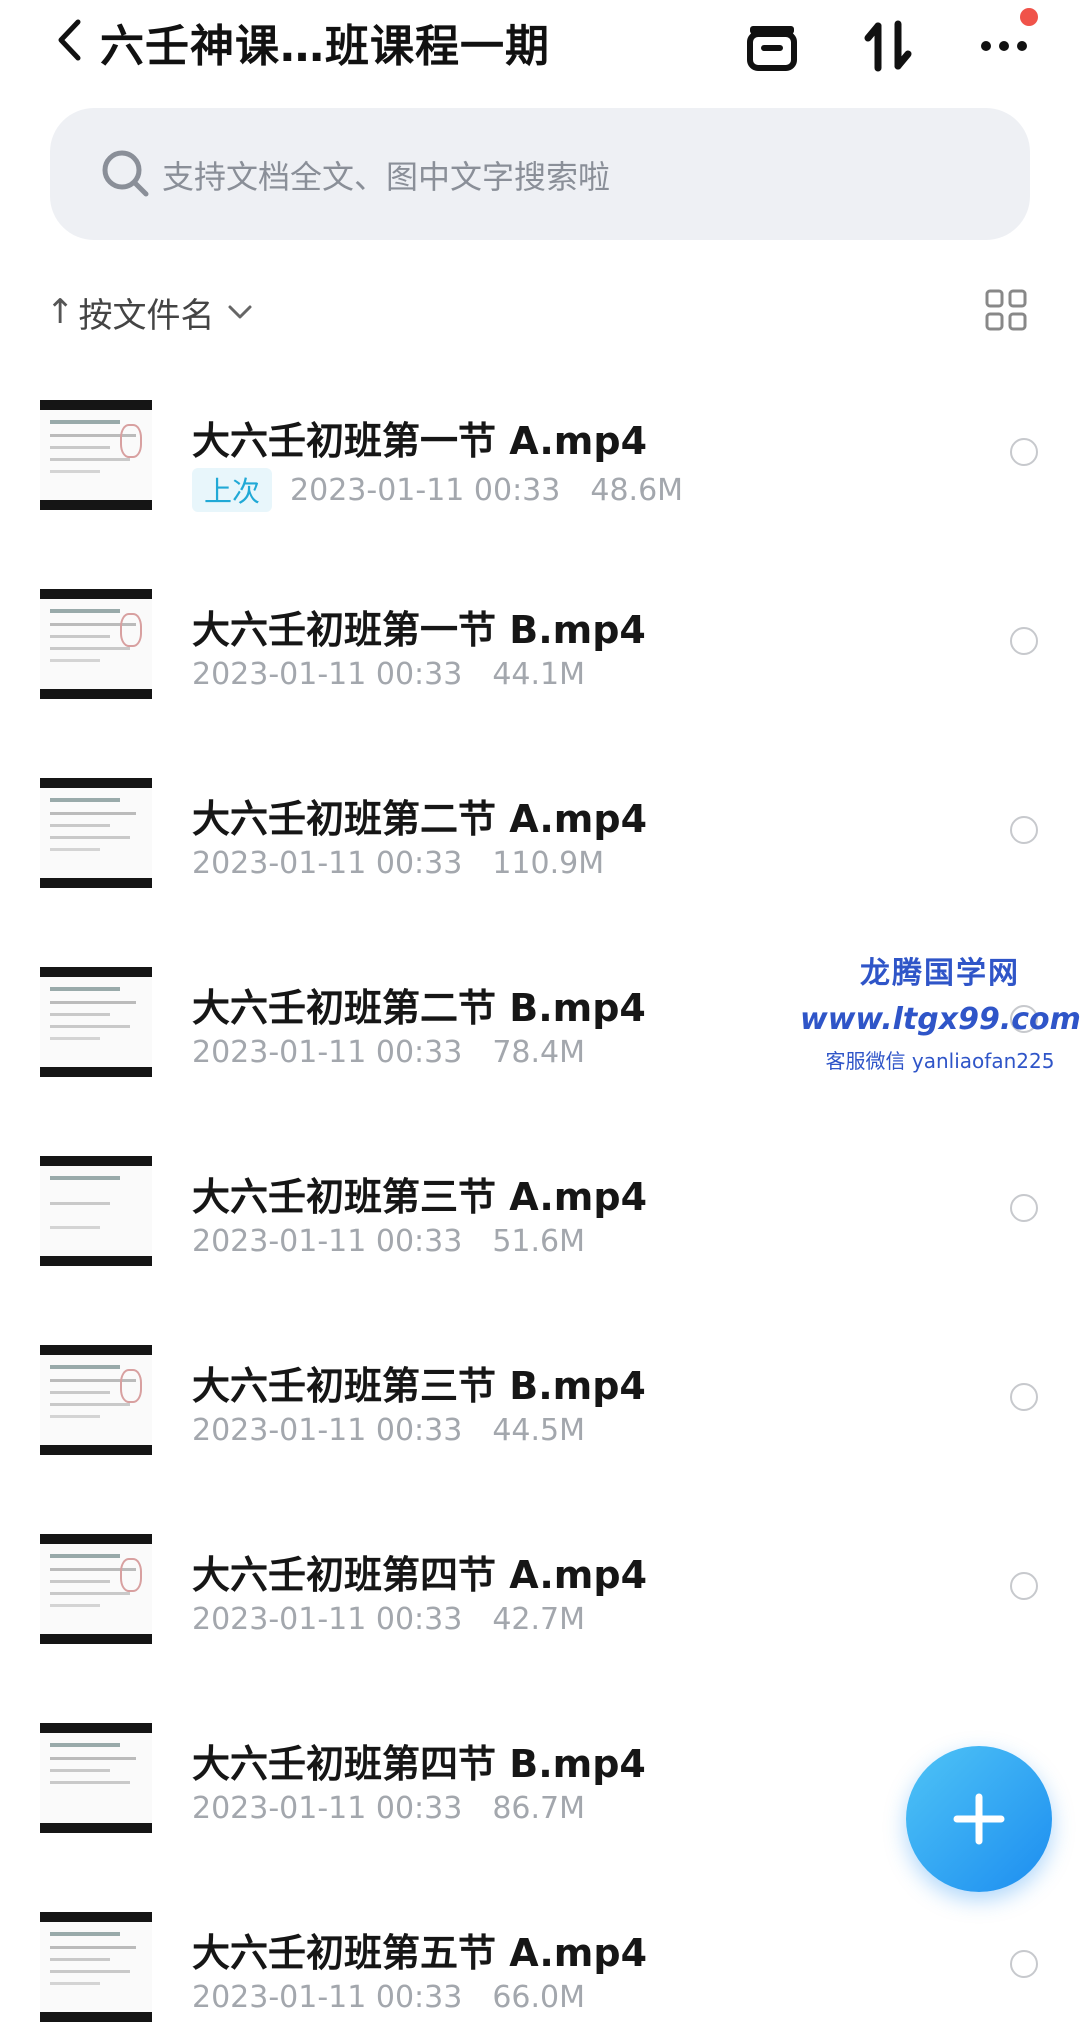 The image size is (1080, 2034). I want to click on sort-control: ↑ 按文件名, so click(149, 312).